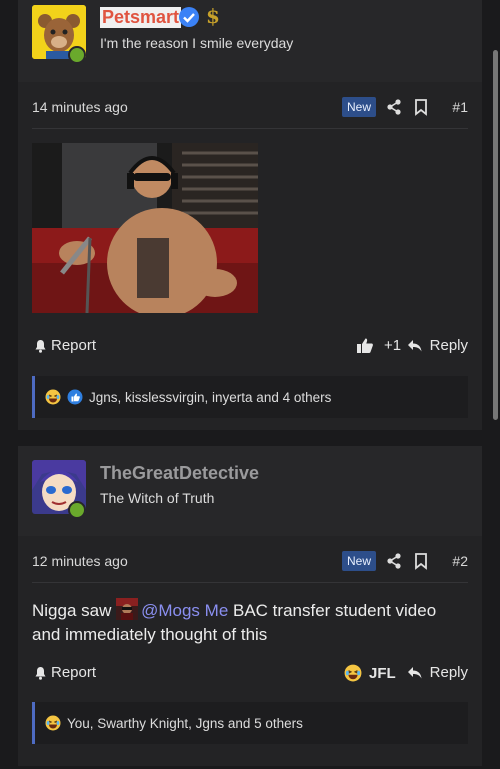  I want to click on message-text: Nigga saw, so click(74, 610).